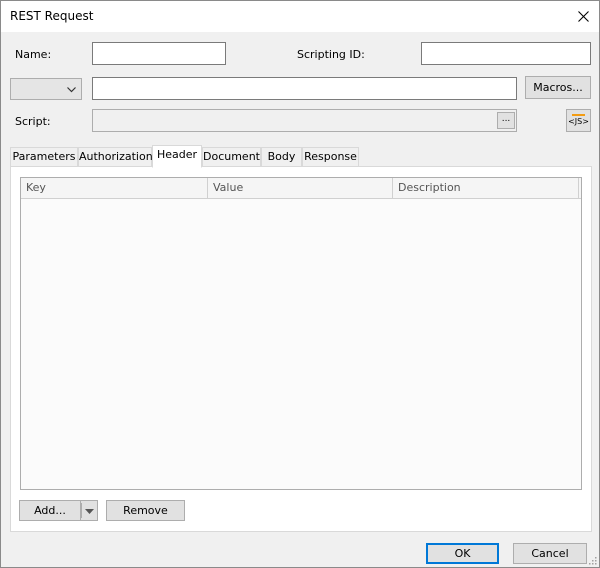 The width and height of the screenshot is (600, 568). What do you see at coordinates (81, 510) in the screenshot?
I see `split-separator` at bounding box center [81, 510].